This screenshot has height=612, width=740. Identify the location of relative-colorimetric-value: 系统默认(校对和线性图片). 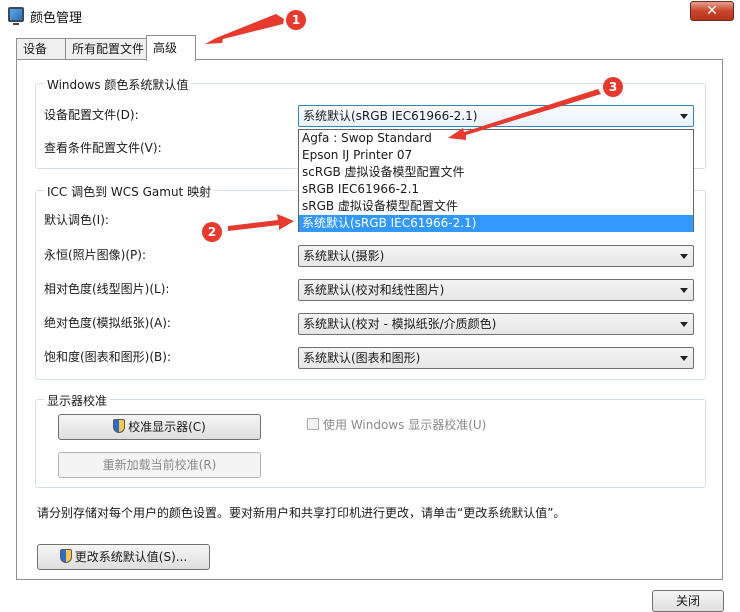
(374, 290).